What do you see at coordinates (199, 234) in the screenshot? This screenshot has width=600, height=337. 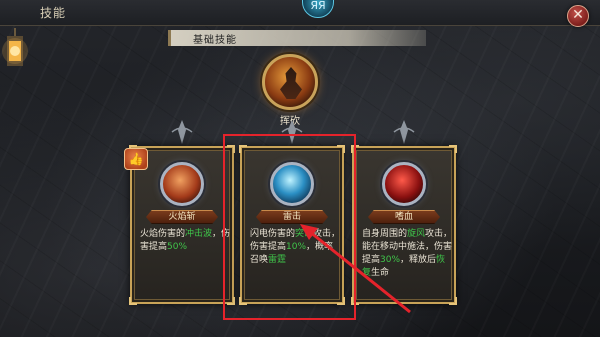 I see `highlight-text: 冲击波` at bounding box center [199, 234].